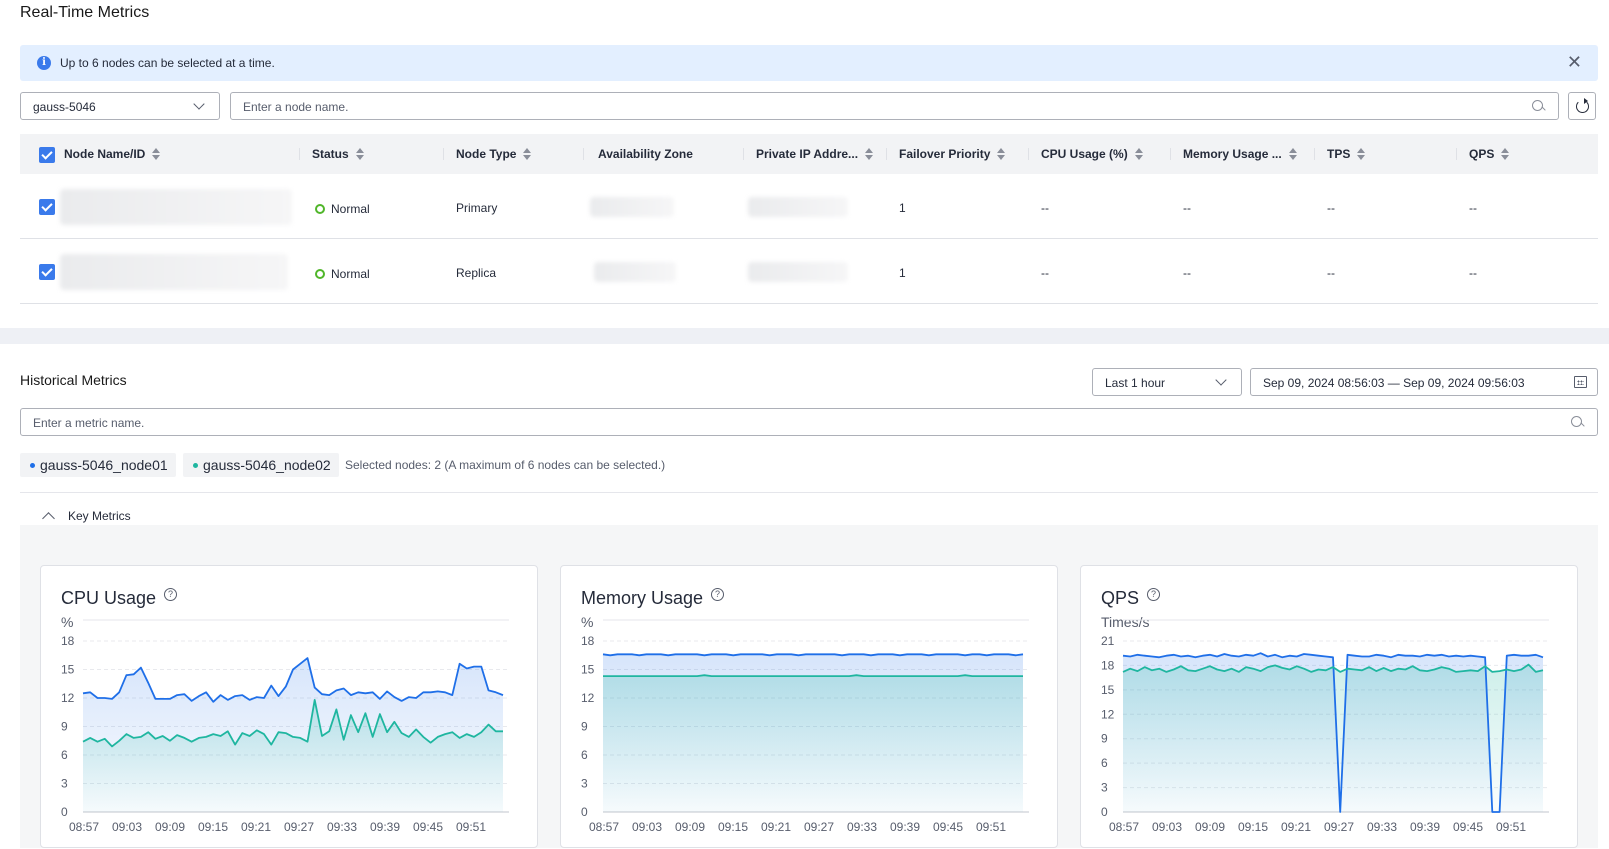 The width and height of the screenshot is (1609, 849). I want to click on x-tick-label: 09:27, so click(299, 827).